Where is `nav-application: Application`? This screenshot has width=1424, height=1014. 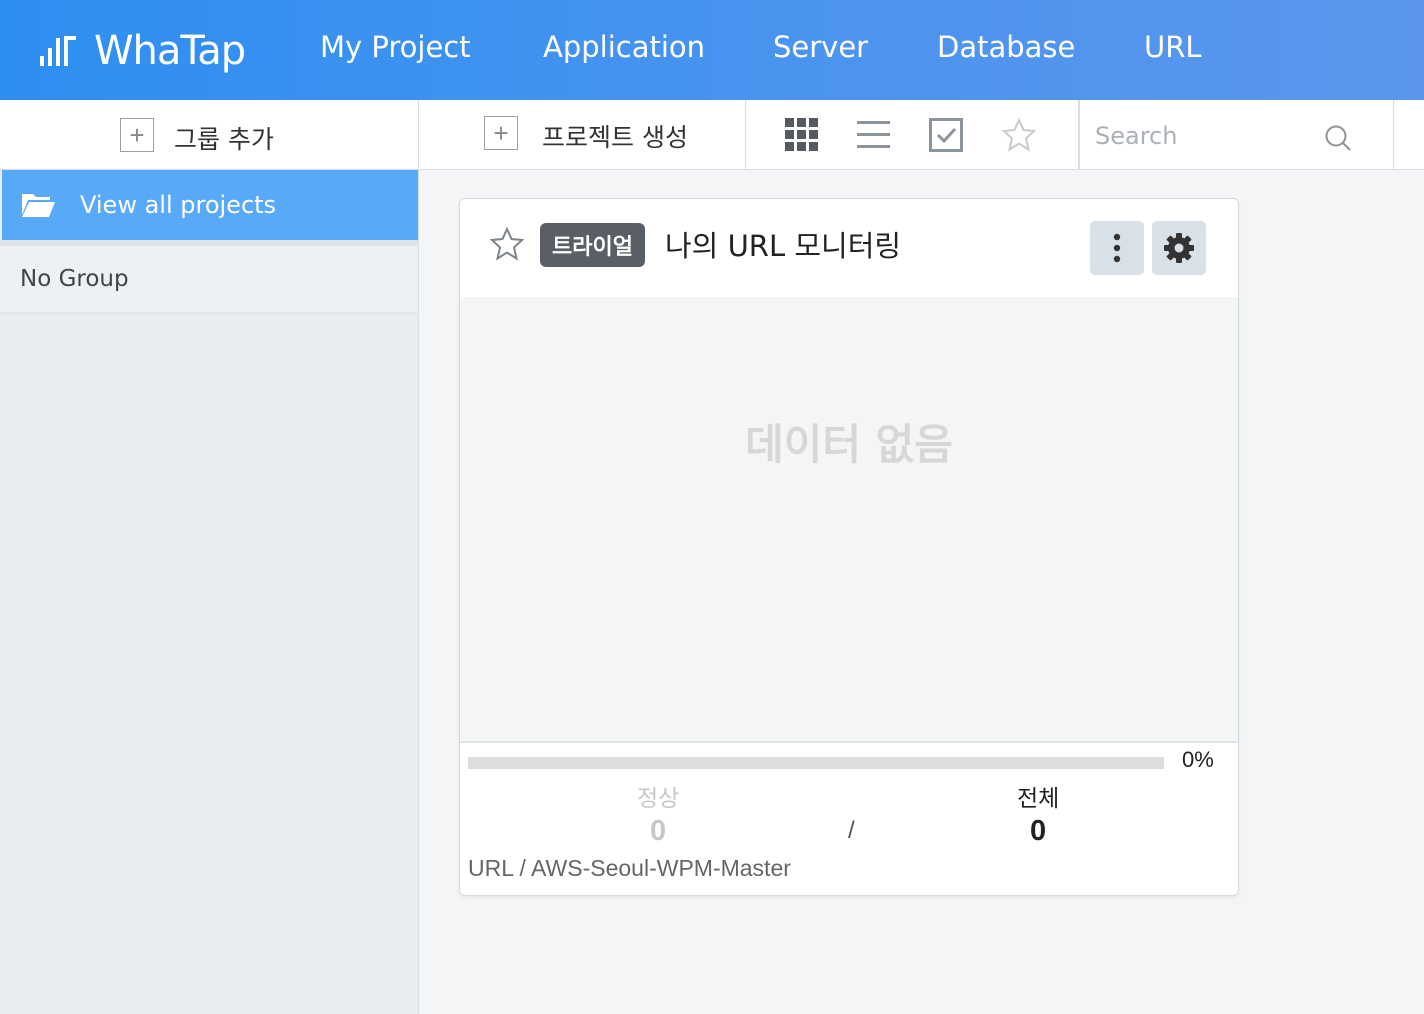 nav-application: Application is located at coordinates (624, 47).